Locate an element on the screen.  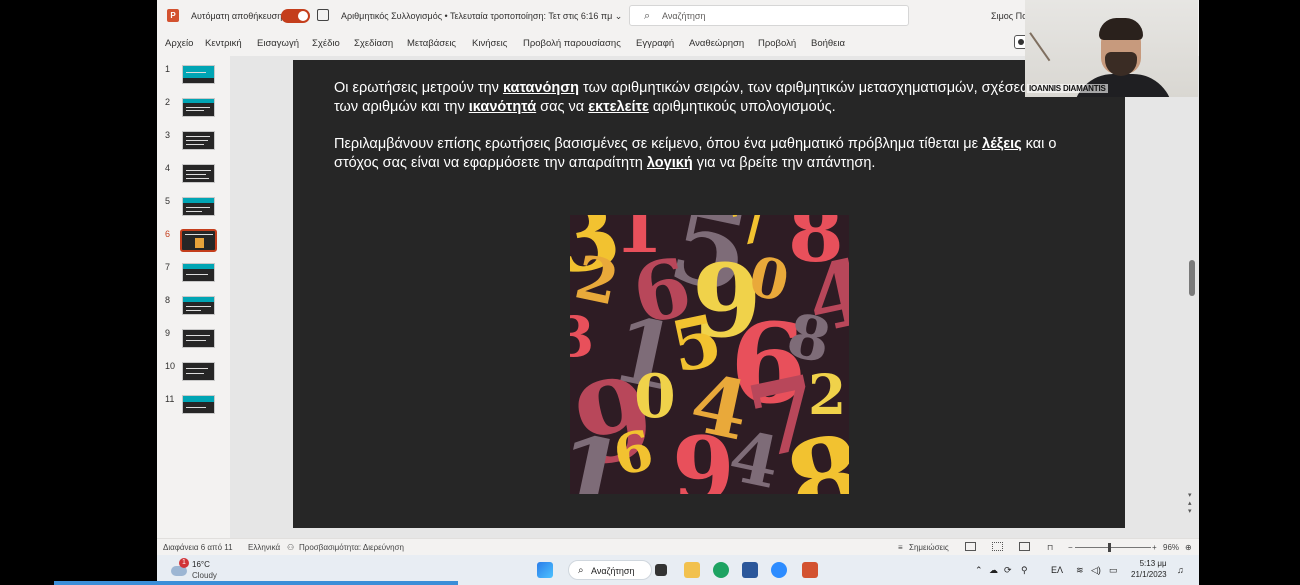
vertical-scrollbar is located at coordinates (1192, 278).